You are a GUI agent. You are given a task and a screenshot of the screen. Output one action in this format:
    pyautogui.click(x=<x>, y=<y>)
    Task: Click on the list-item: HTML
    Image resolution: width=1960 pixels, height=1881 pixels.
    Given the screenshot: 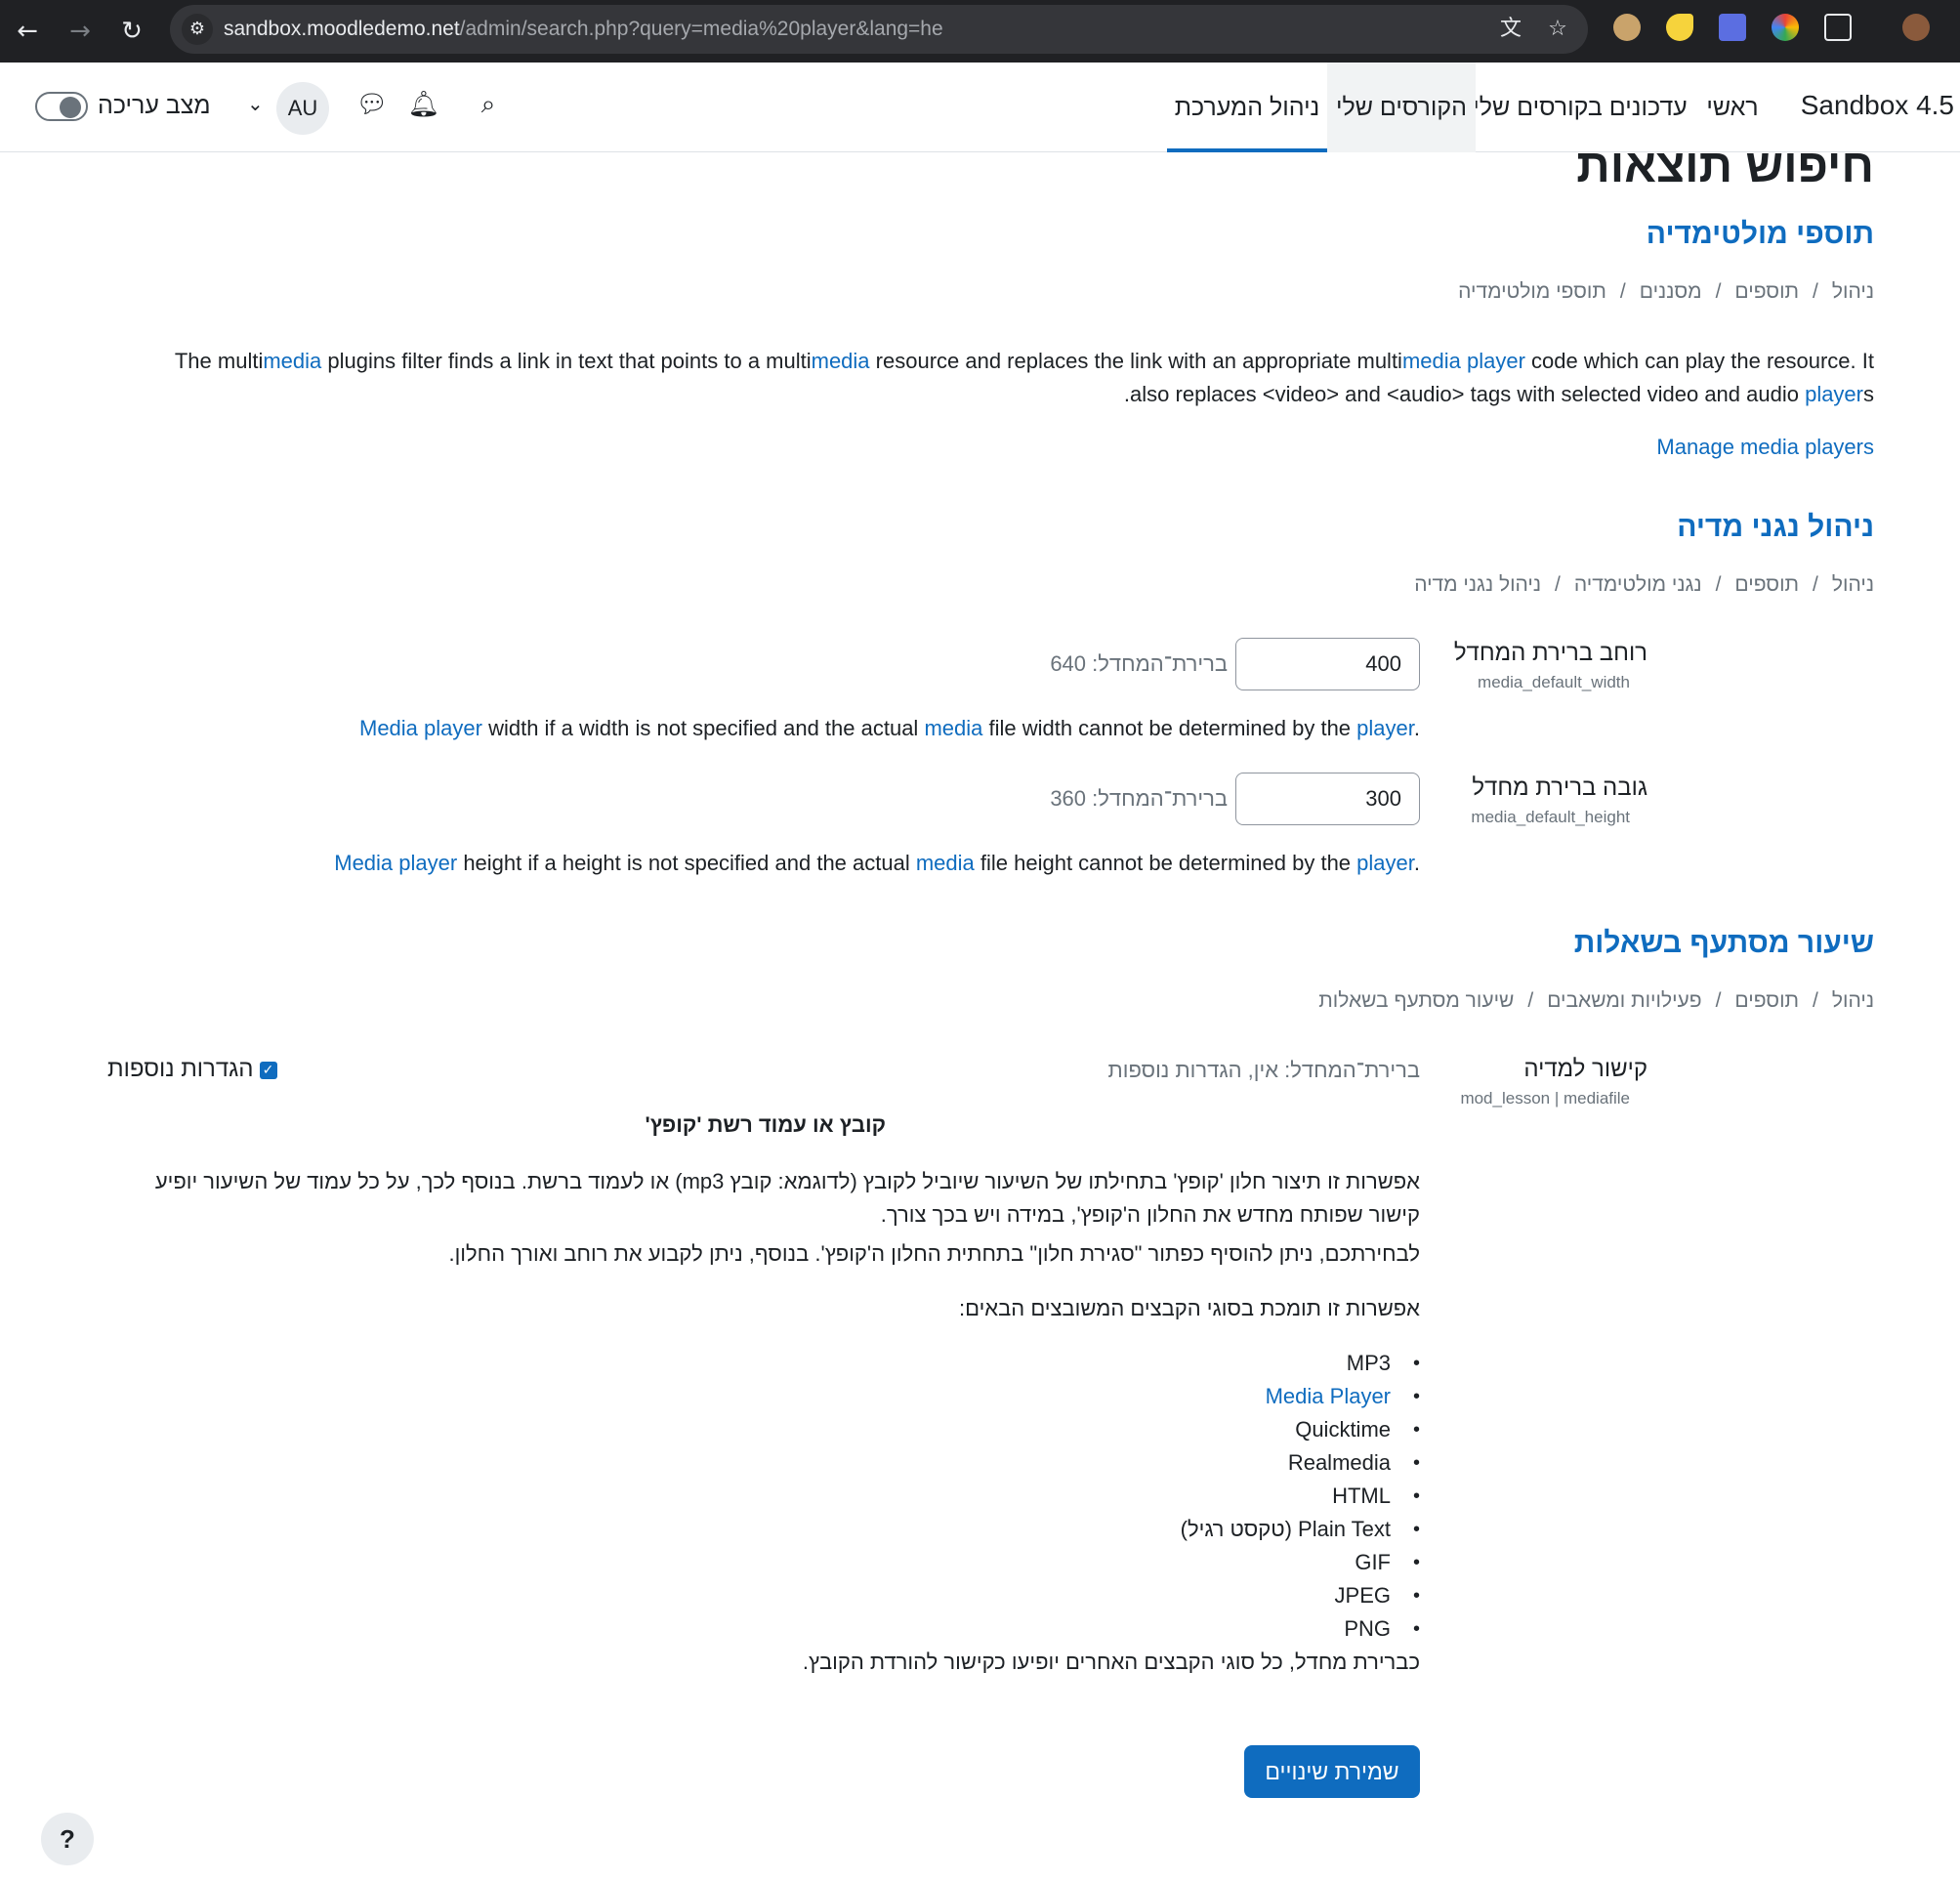 What is the action you would take?
    pyautogui.click(x=1300, y=1497)
    